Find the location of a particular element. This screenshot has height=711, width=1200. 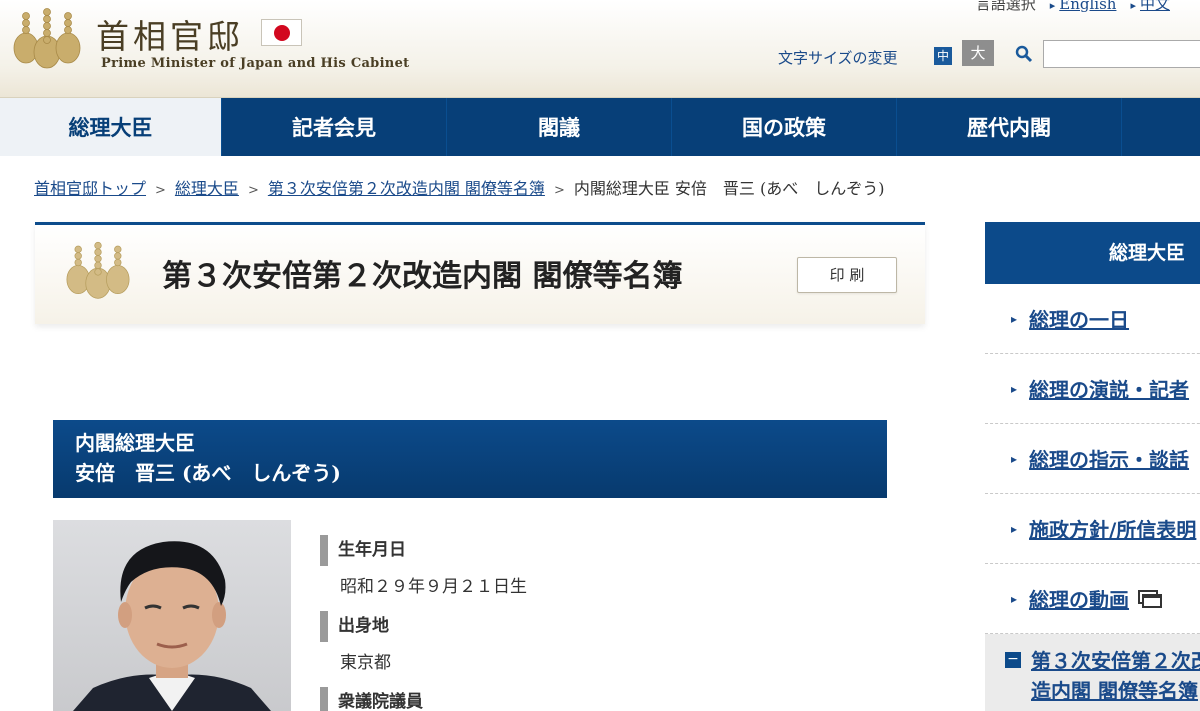

language-label: 言語選択 is located at coordinates (1005, 6).